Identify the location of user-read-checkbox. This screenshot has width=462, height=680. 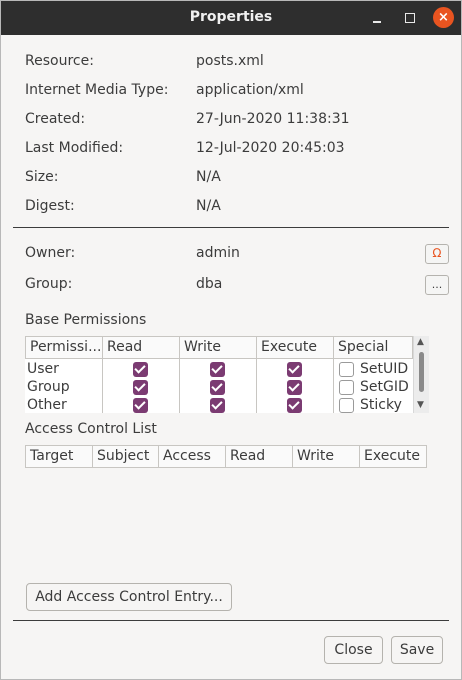
(140, 369).